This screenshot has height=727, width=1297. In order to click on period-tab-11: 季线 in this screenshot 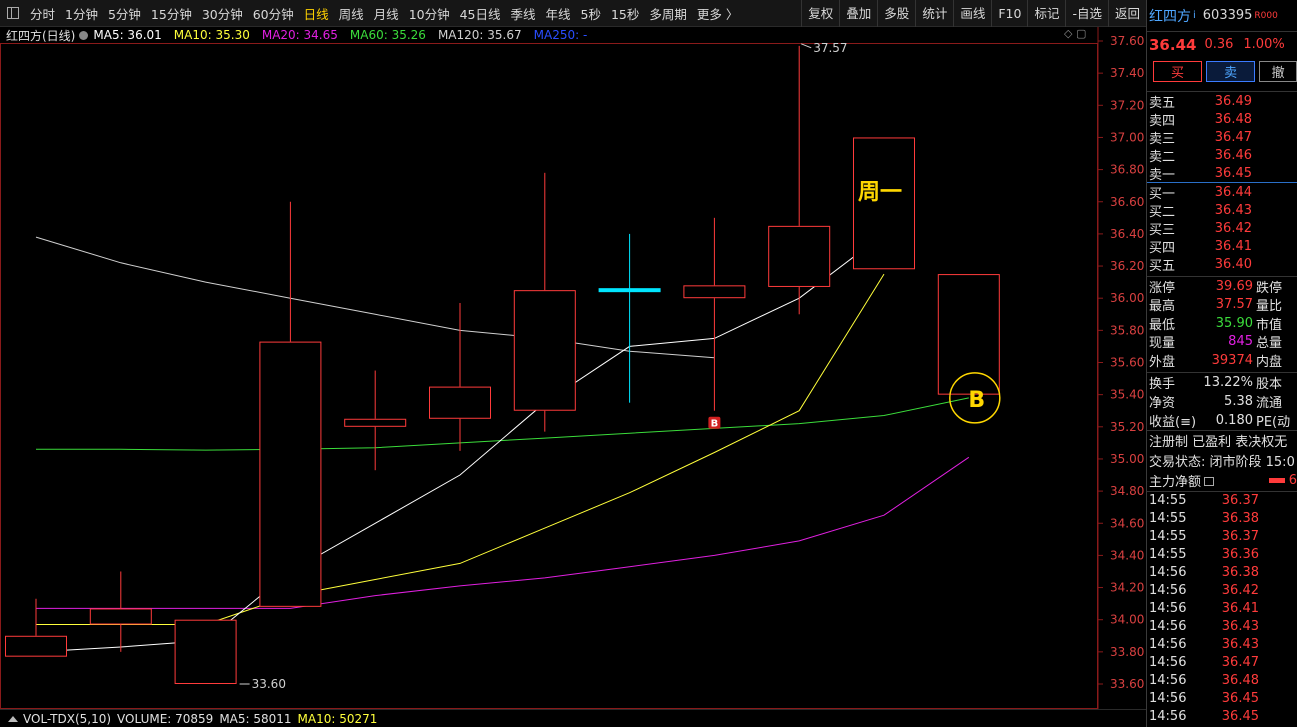, I will do `click(523, 13)`.